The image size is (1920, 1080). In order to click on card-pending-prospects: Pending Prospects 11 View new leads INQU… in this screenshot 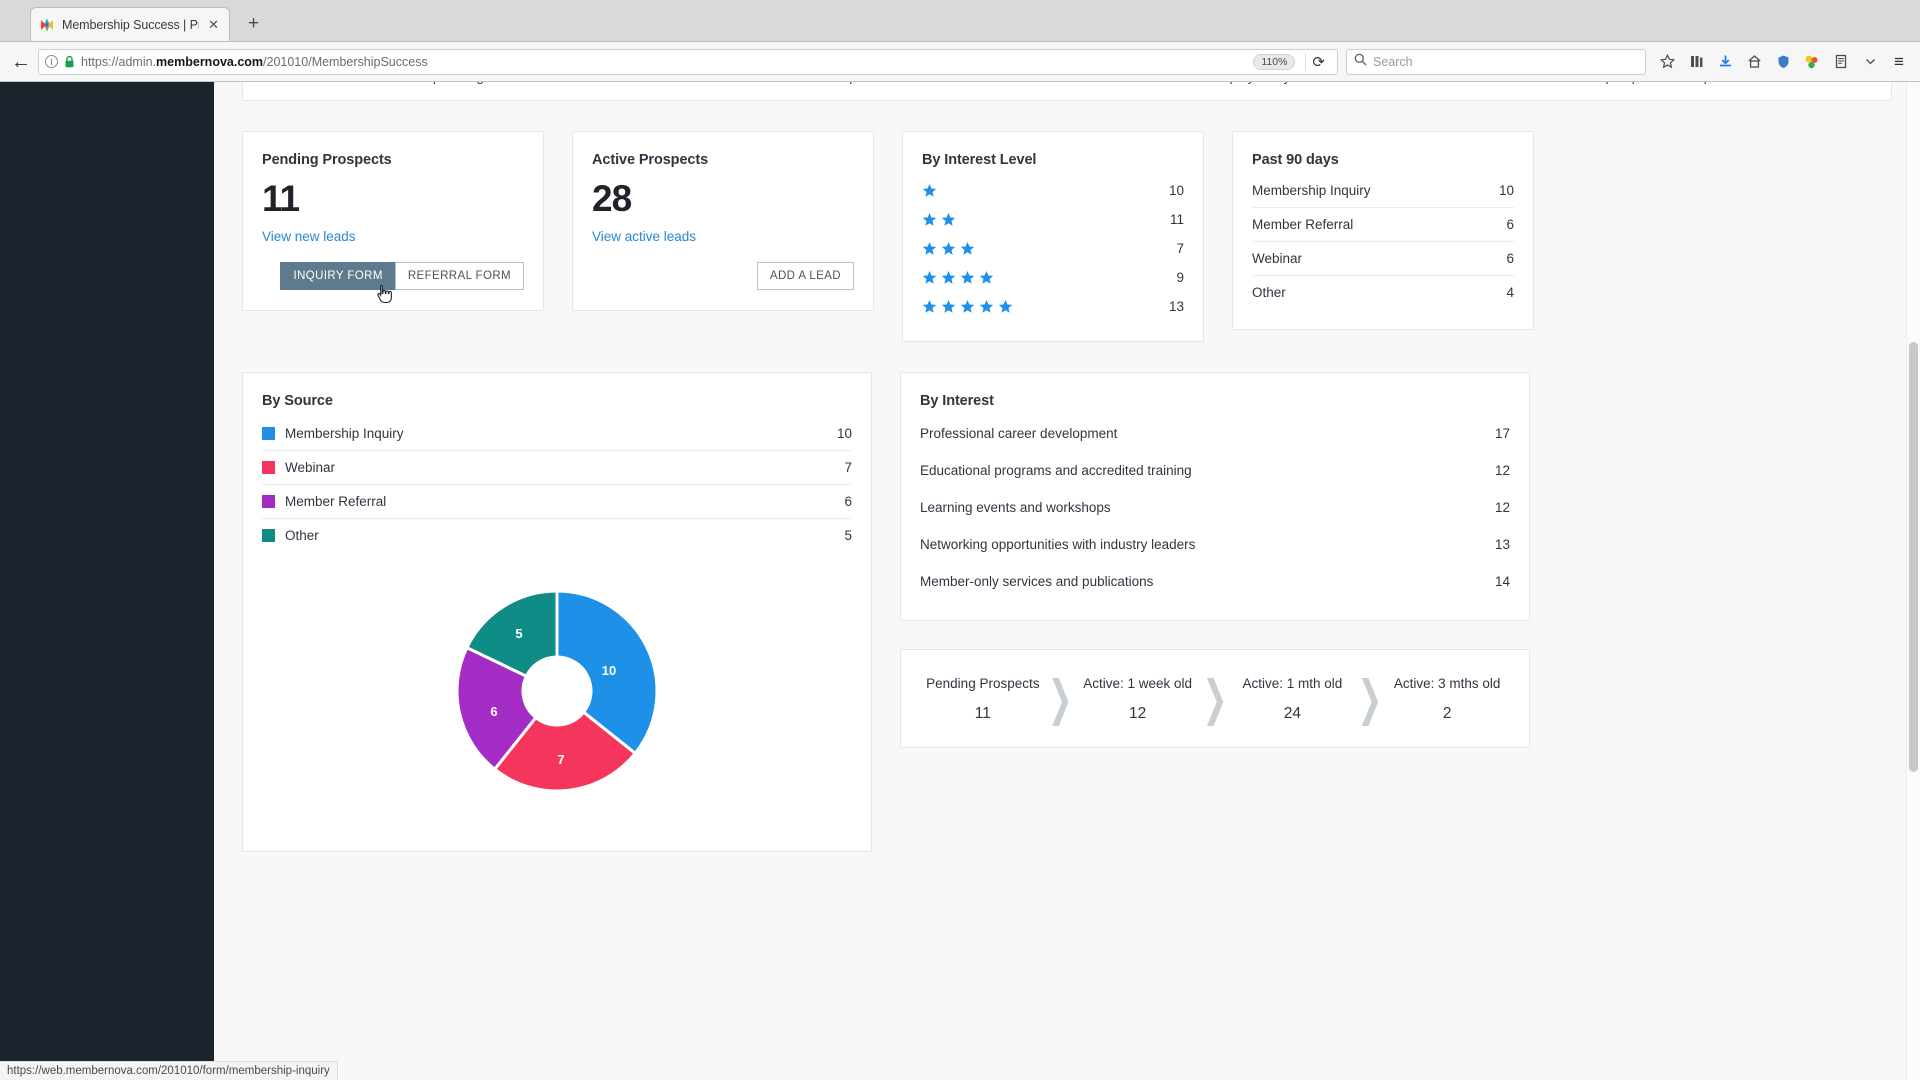, I will do `click(393, 221)`.